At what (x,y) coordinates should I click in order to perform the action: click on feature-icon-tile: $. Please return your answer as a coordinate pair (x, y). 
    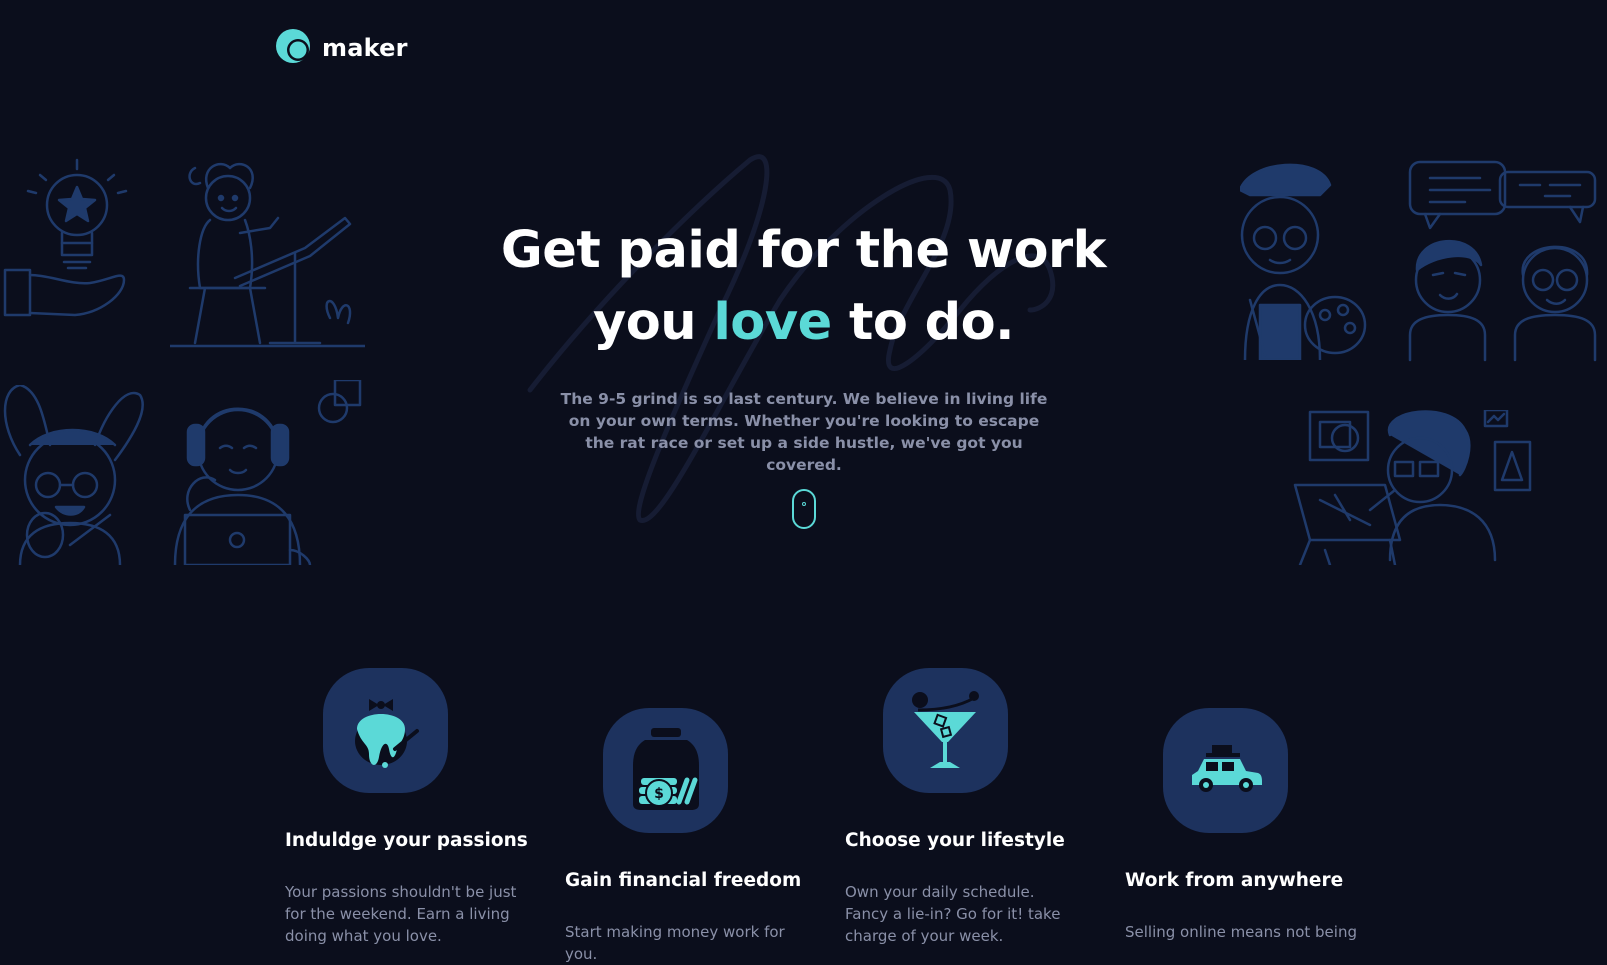
    Looking at the image, I should click on (665, 770).